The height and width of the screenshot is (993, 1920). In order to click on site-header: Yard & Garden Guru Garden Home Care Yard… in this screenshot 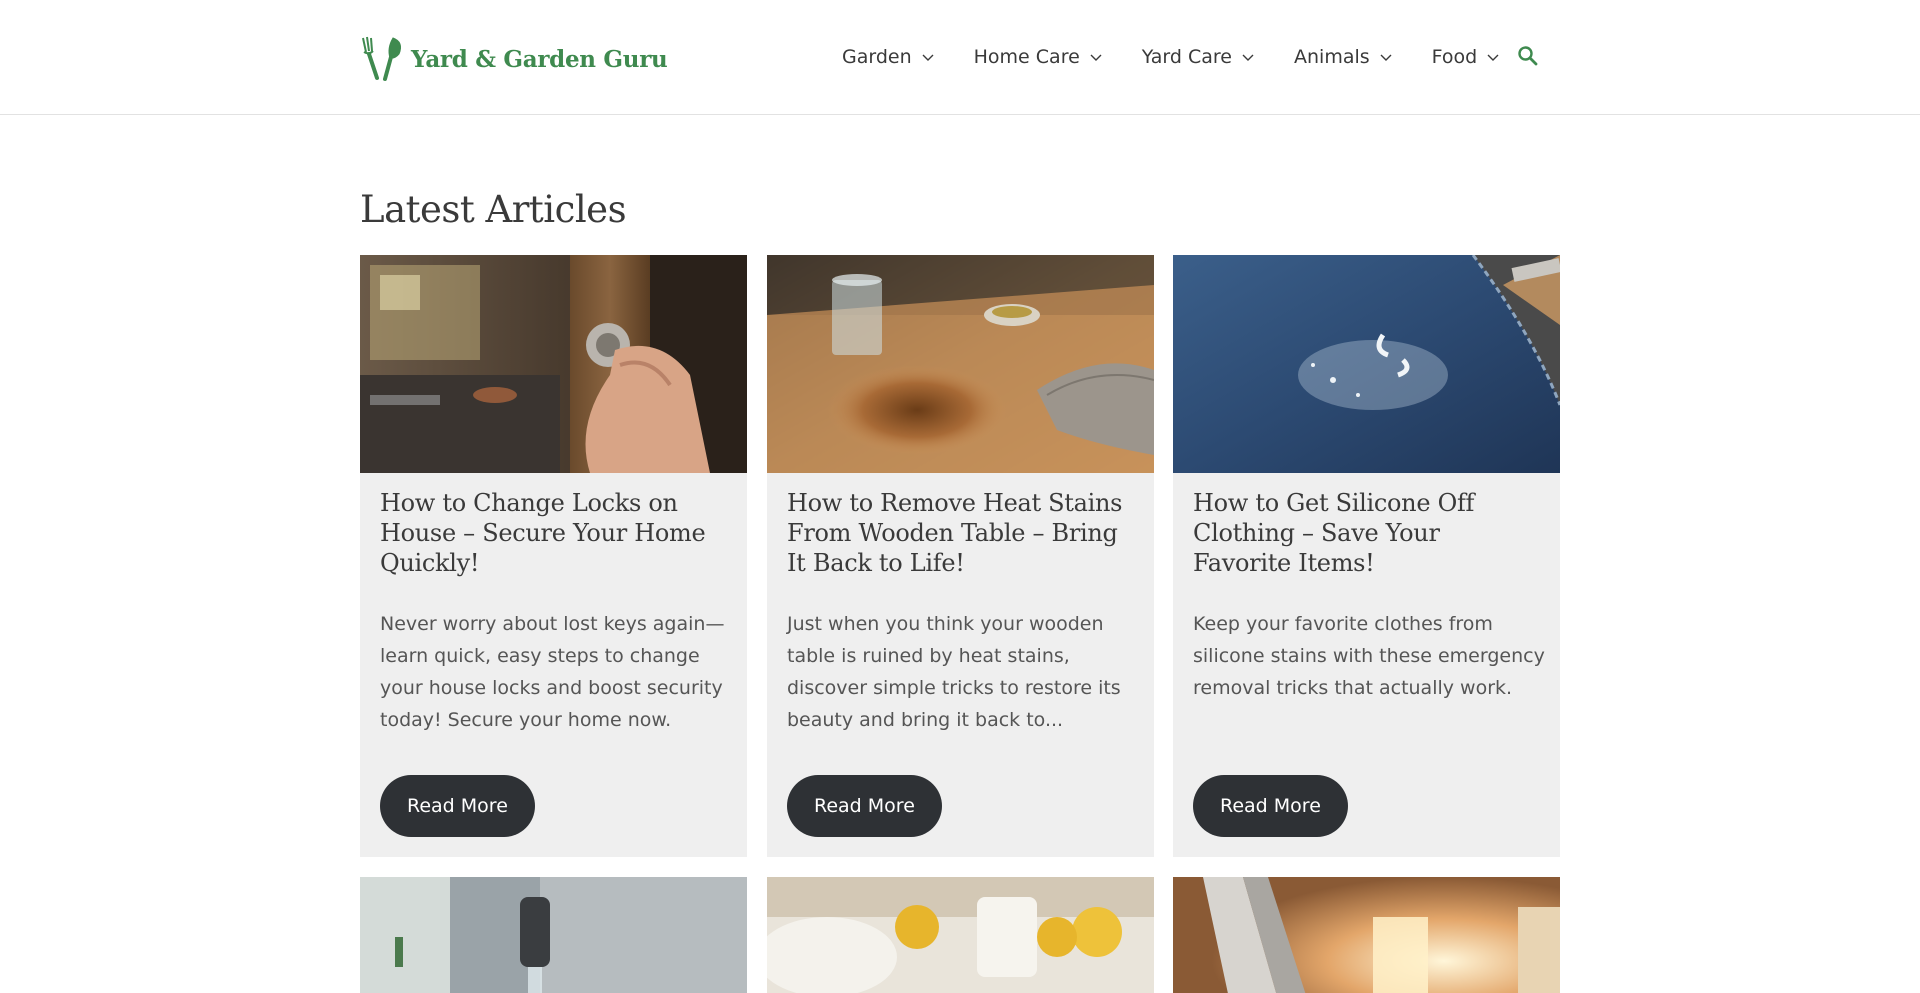, I will do `click(960, 57)`.